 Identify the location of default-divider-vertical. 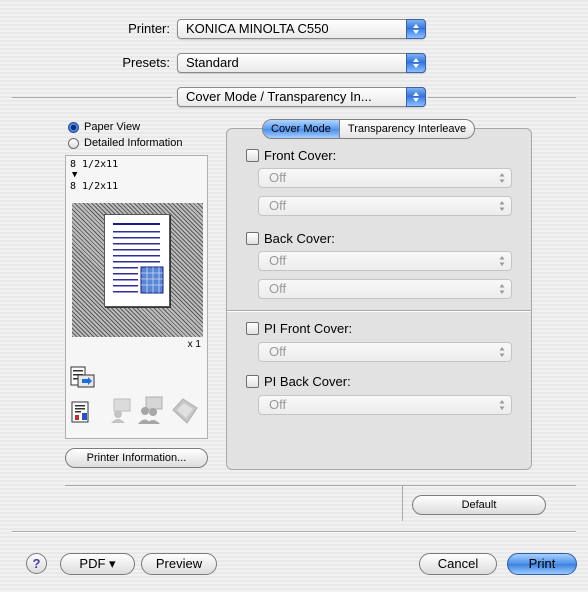
(402, 503).